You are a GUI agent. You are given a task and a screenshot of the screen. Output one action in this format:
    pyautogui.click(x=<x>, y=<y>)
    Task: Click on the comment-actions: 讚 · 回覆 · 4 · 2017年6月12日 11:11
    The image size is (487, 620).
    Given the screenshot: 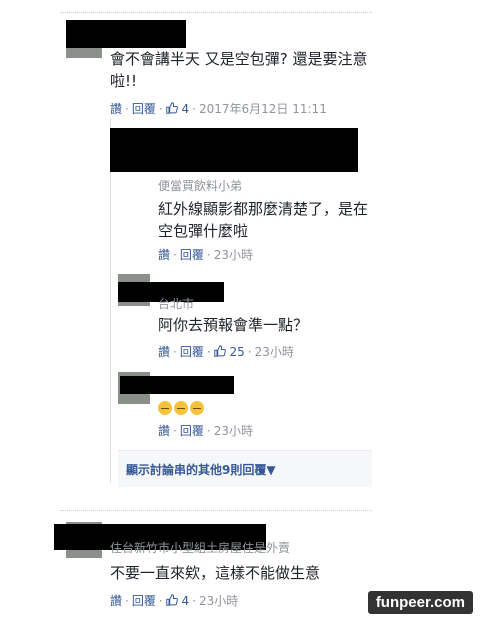 What is the action you would take?
    pyautogui.click(x=218, y=109)
    